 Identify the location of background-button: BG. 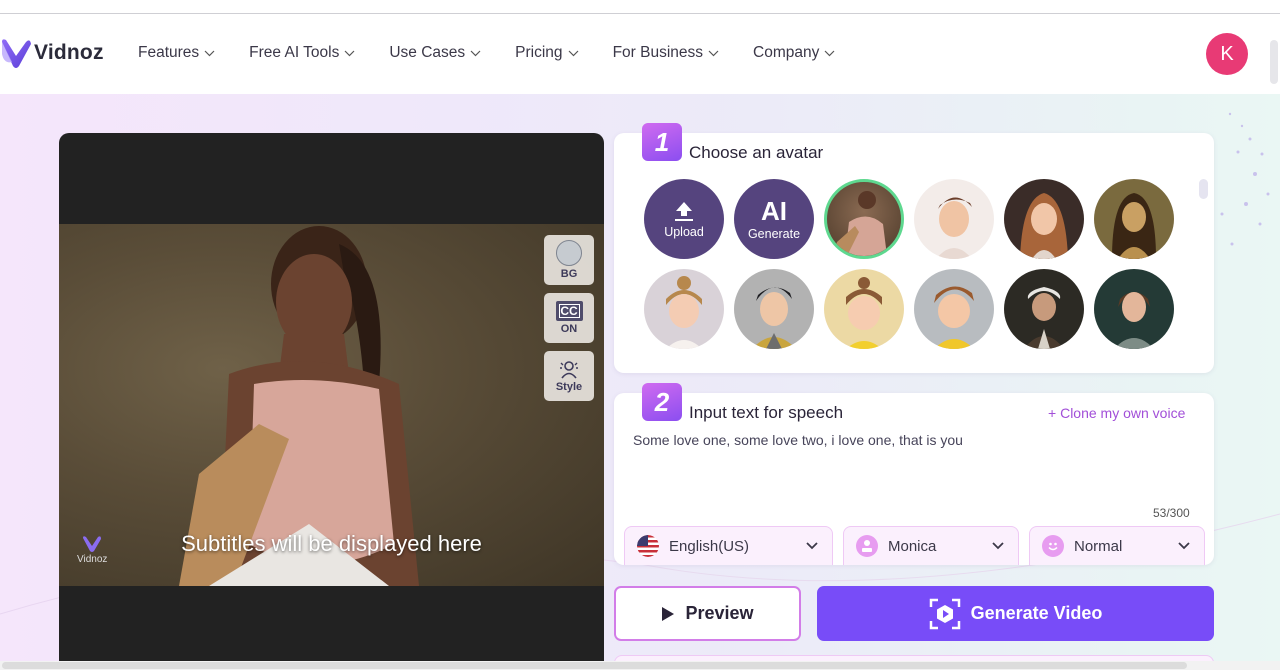
(569, 260).